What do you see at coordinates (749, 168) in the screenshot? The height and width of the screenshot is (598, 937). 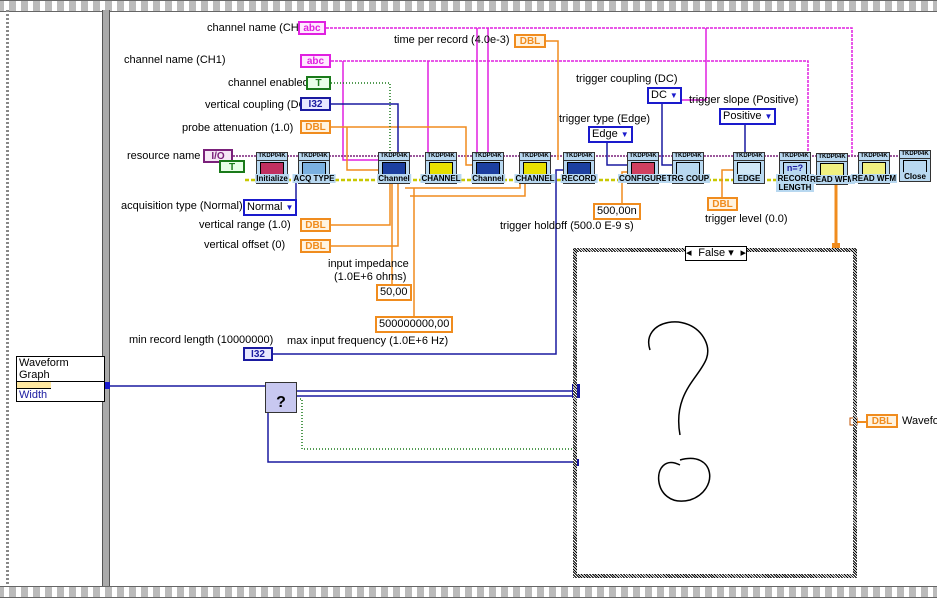 I see `edge-trigger-node: TKDP04K EDGE` at bounding box center [749, 168].